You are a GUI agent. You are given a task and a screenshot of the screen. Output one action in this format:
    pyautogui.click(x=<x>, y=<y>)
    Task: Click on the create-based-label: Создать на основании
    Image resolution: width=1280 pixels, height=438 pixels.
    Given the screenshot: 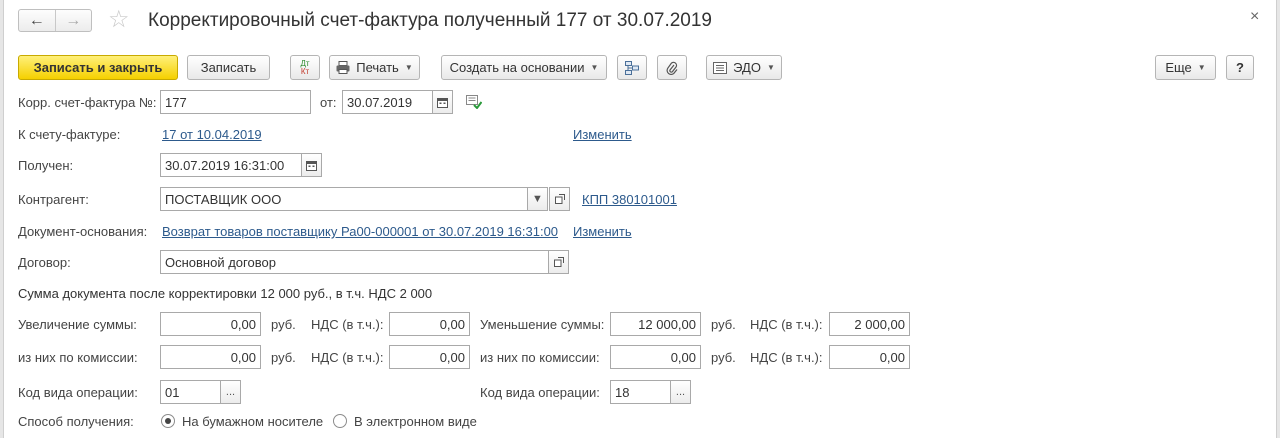 What is the action you would take?
    pyautogui.click(x=517, y=67)
    